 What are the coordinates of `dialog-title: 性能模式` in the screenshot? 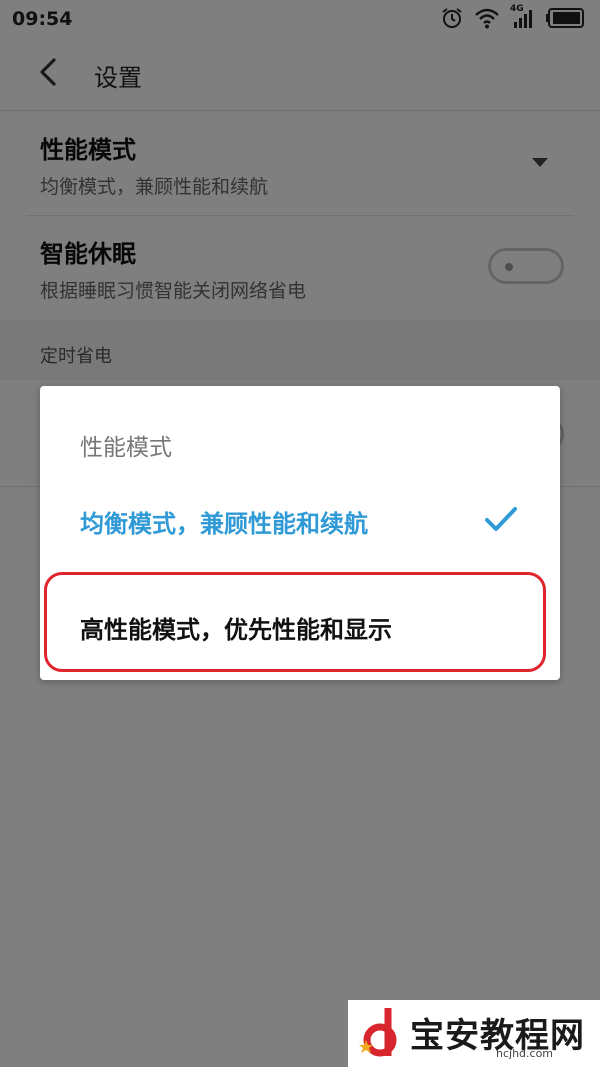 It's located at (126, 448).